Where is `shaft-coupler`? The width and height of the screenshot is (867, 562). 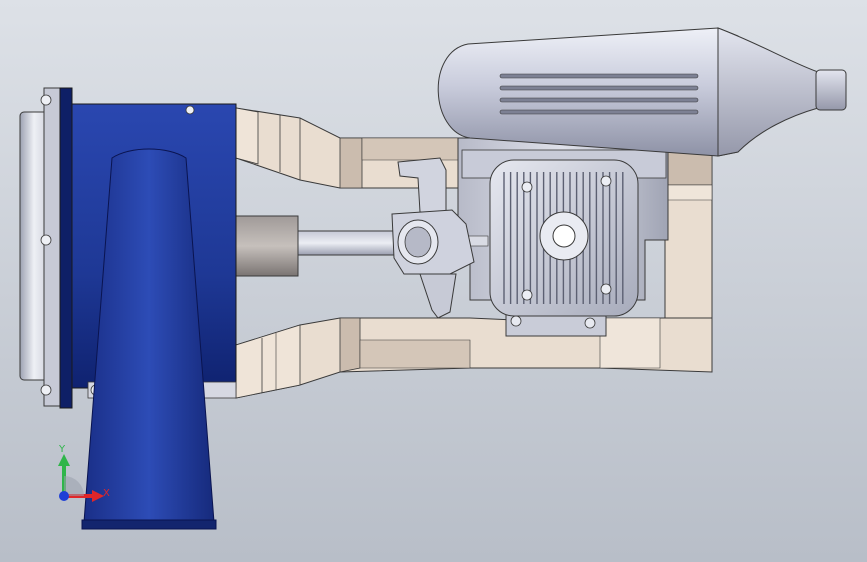
shaft-coupler is located at coordinates (267, 246).